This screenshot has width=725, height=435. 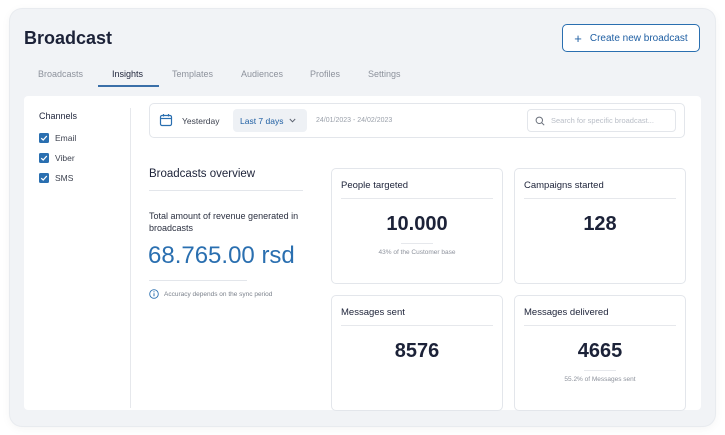 I want to click on date-range-select: Last 7 days, so click(x=270, y=120).